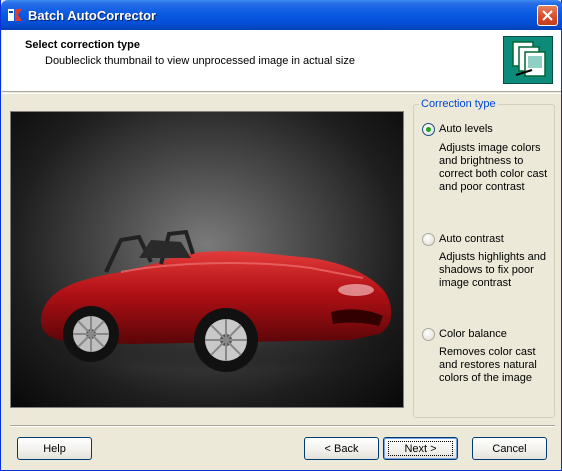 The width and height of the screenshot is (562, 471). I want to click on radio-color-balance-button, so click(428, 334).